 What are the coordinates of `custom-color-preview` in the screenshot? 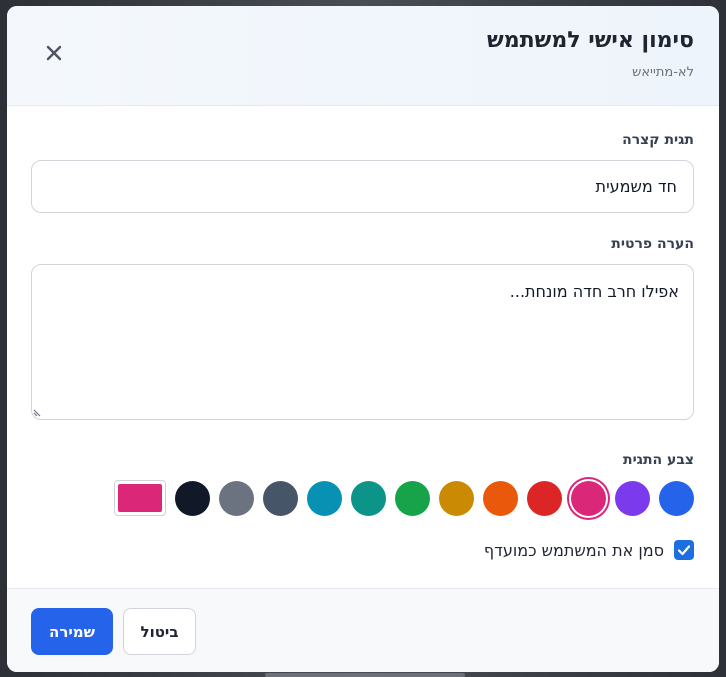 It's located at (140, 498).